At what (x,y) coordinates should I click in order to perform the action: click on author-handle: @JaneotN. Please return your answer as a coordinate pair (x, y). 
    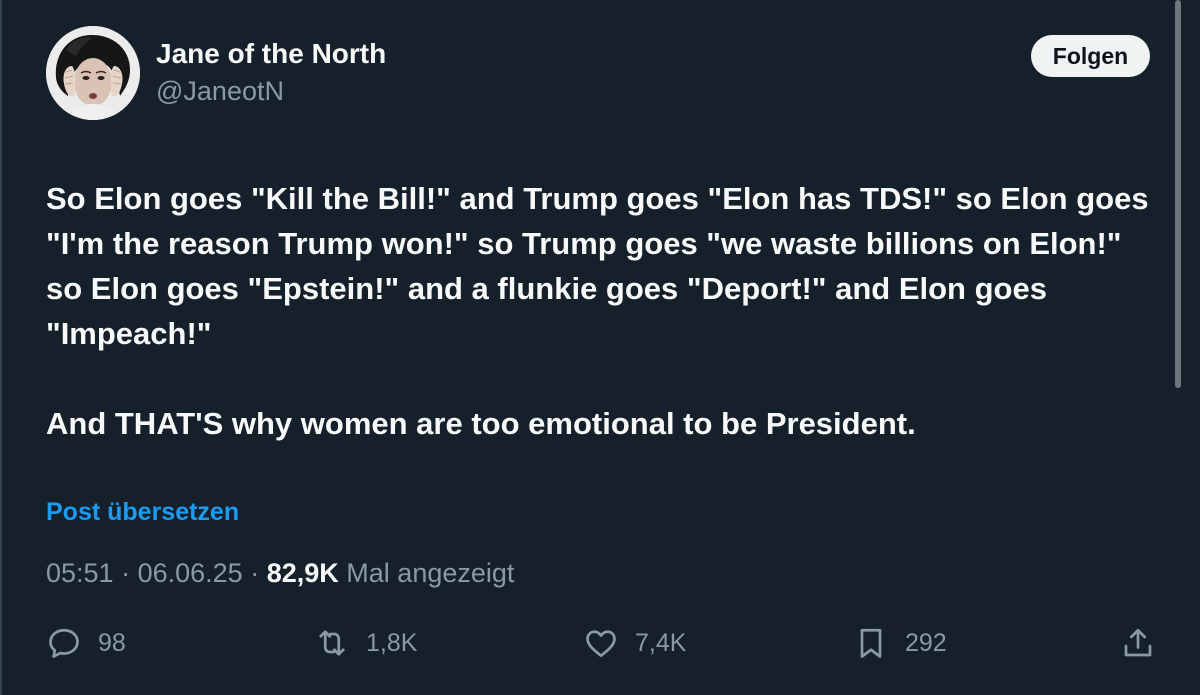
    Looking at the image, I should click on (220, 91).